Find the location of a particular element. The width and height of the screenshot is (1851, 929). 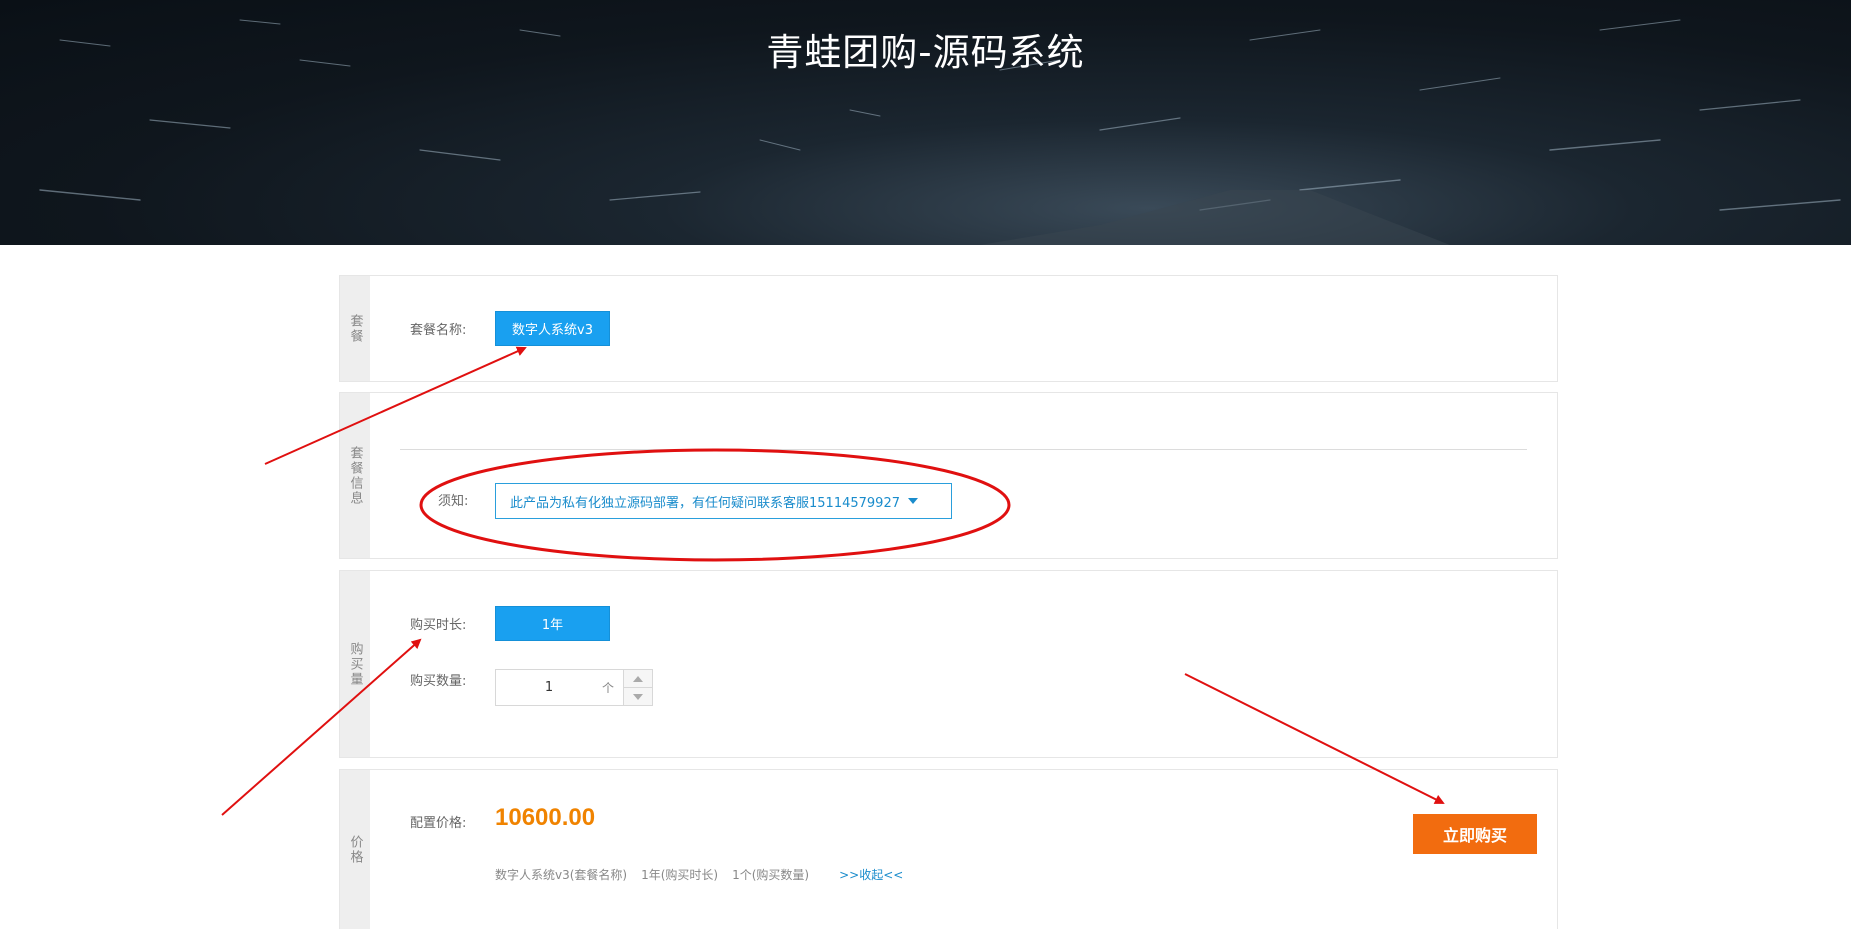

price-side-tab: 价格 is located at coordinates (355, 849).